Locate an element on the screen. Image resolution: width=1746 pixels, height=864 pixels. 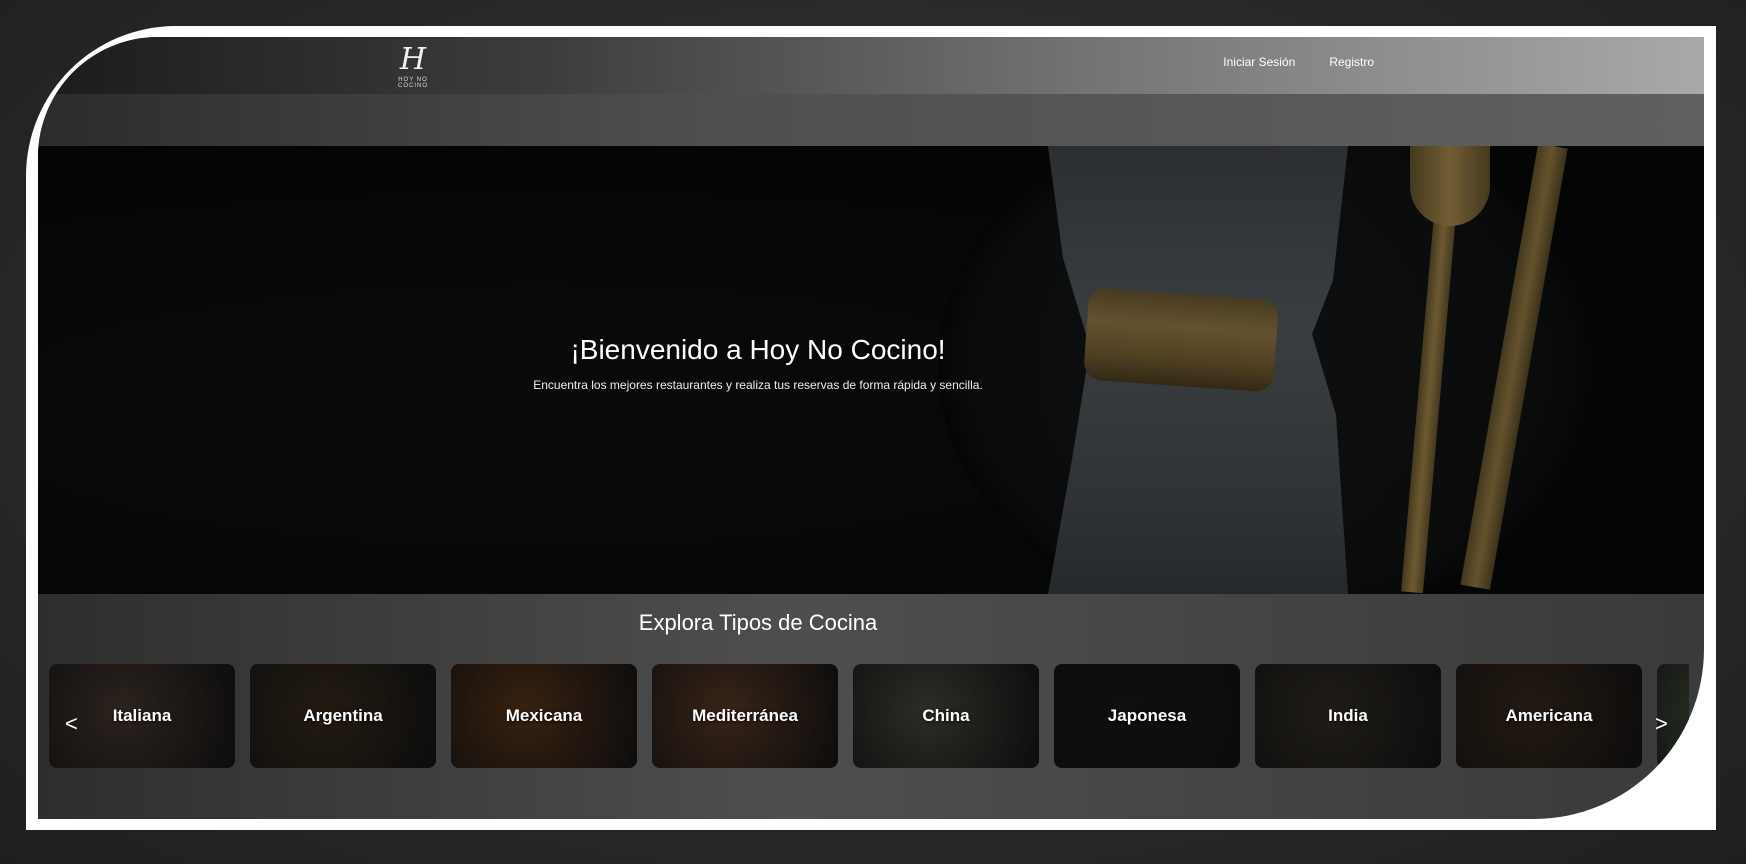
cuisine-card: China is located at coordinates (946, 716).